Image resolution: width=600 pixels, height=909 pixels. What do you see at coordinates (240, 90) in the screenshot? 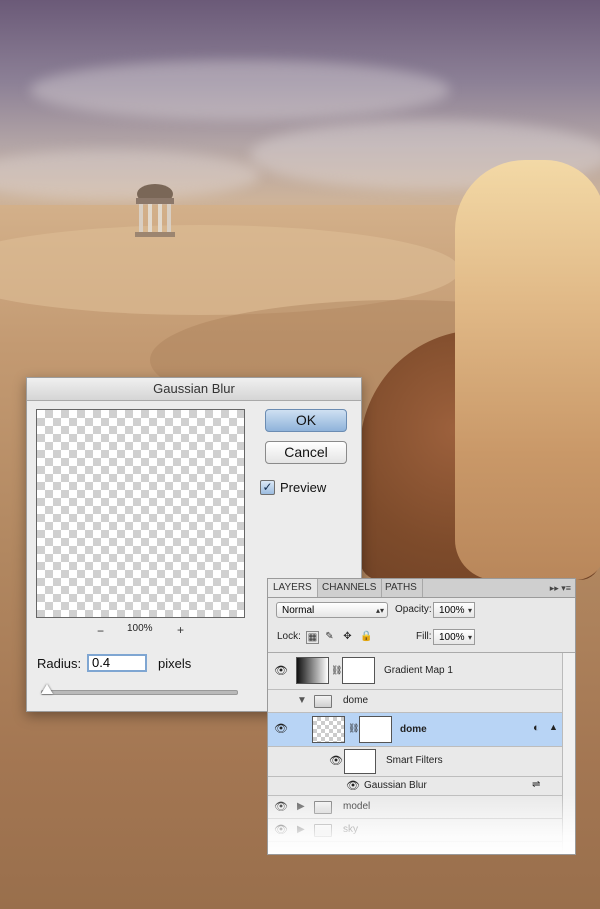
I see `cloud` at bounding box center [240, 90].